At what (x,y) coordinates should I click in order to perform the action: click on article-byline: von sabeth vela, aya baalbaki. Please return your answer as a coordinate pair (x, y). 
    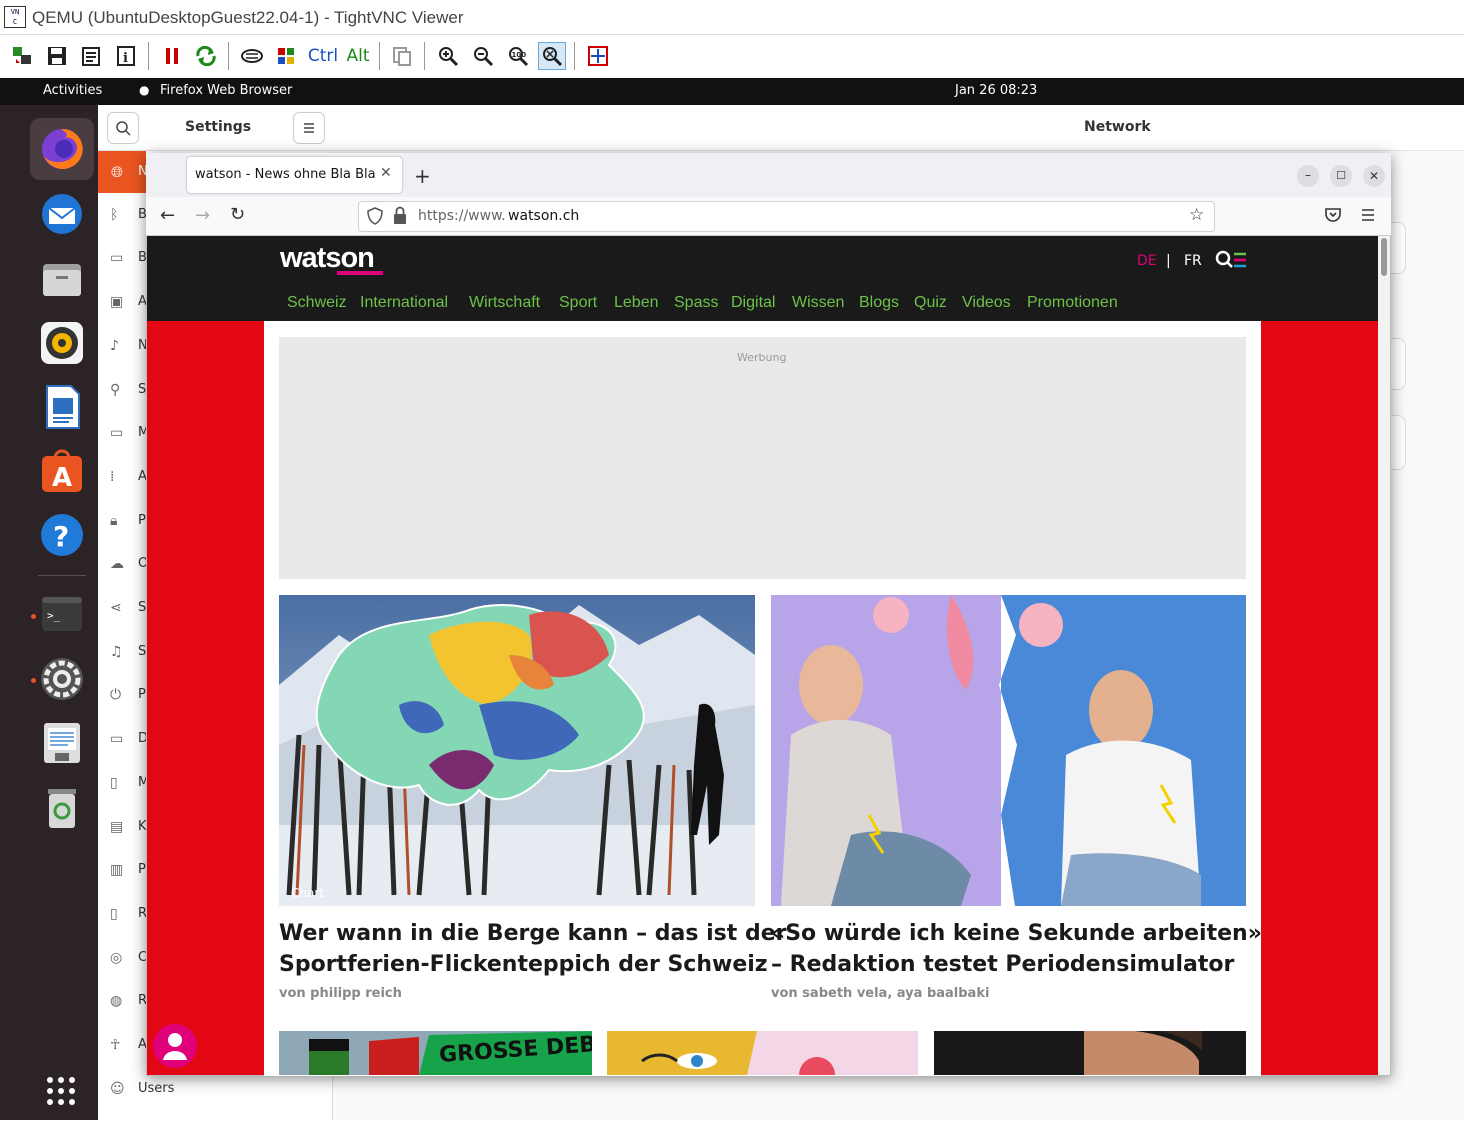
    Looking at the image, I should click on (880, 993).